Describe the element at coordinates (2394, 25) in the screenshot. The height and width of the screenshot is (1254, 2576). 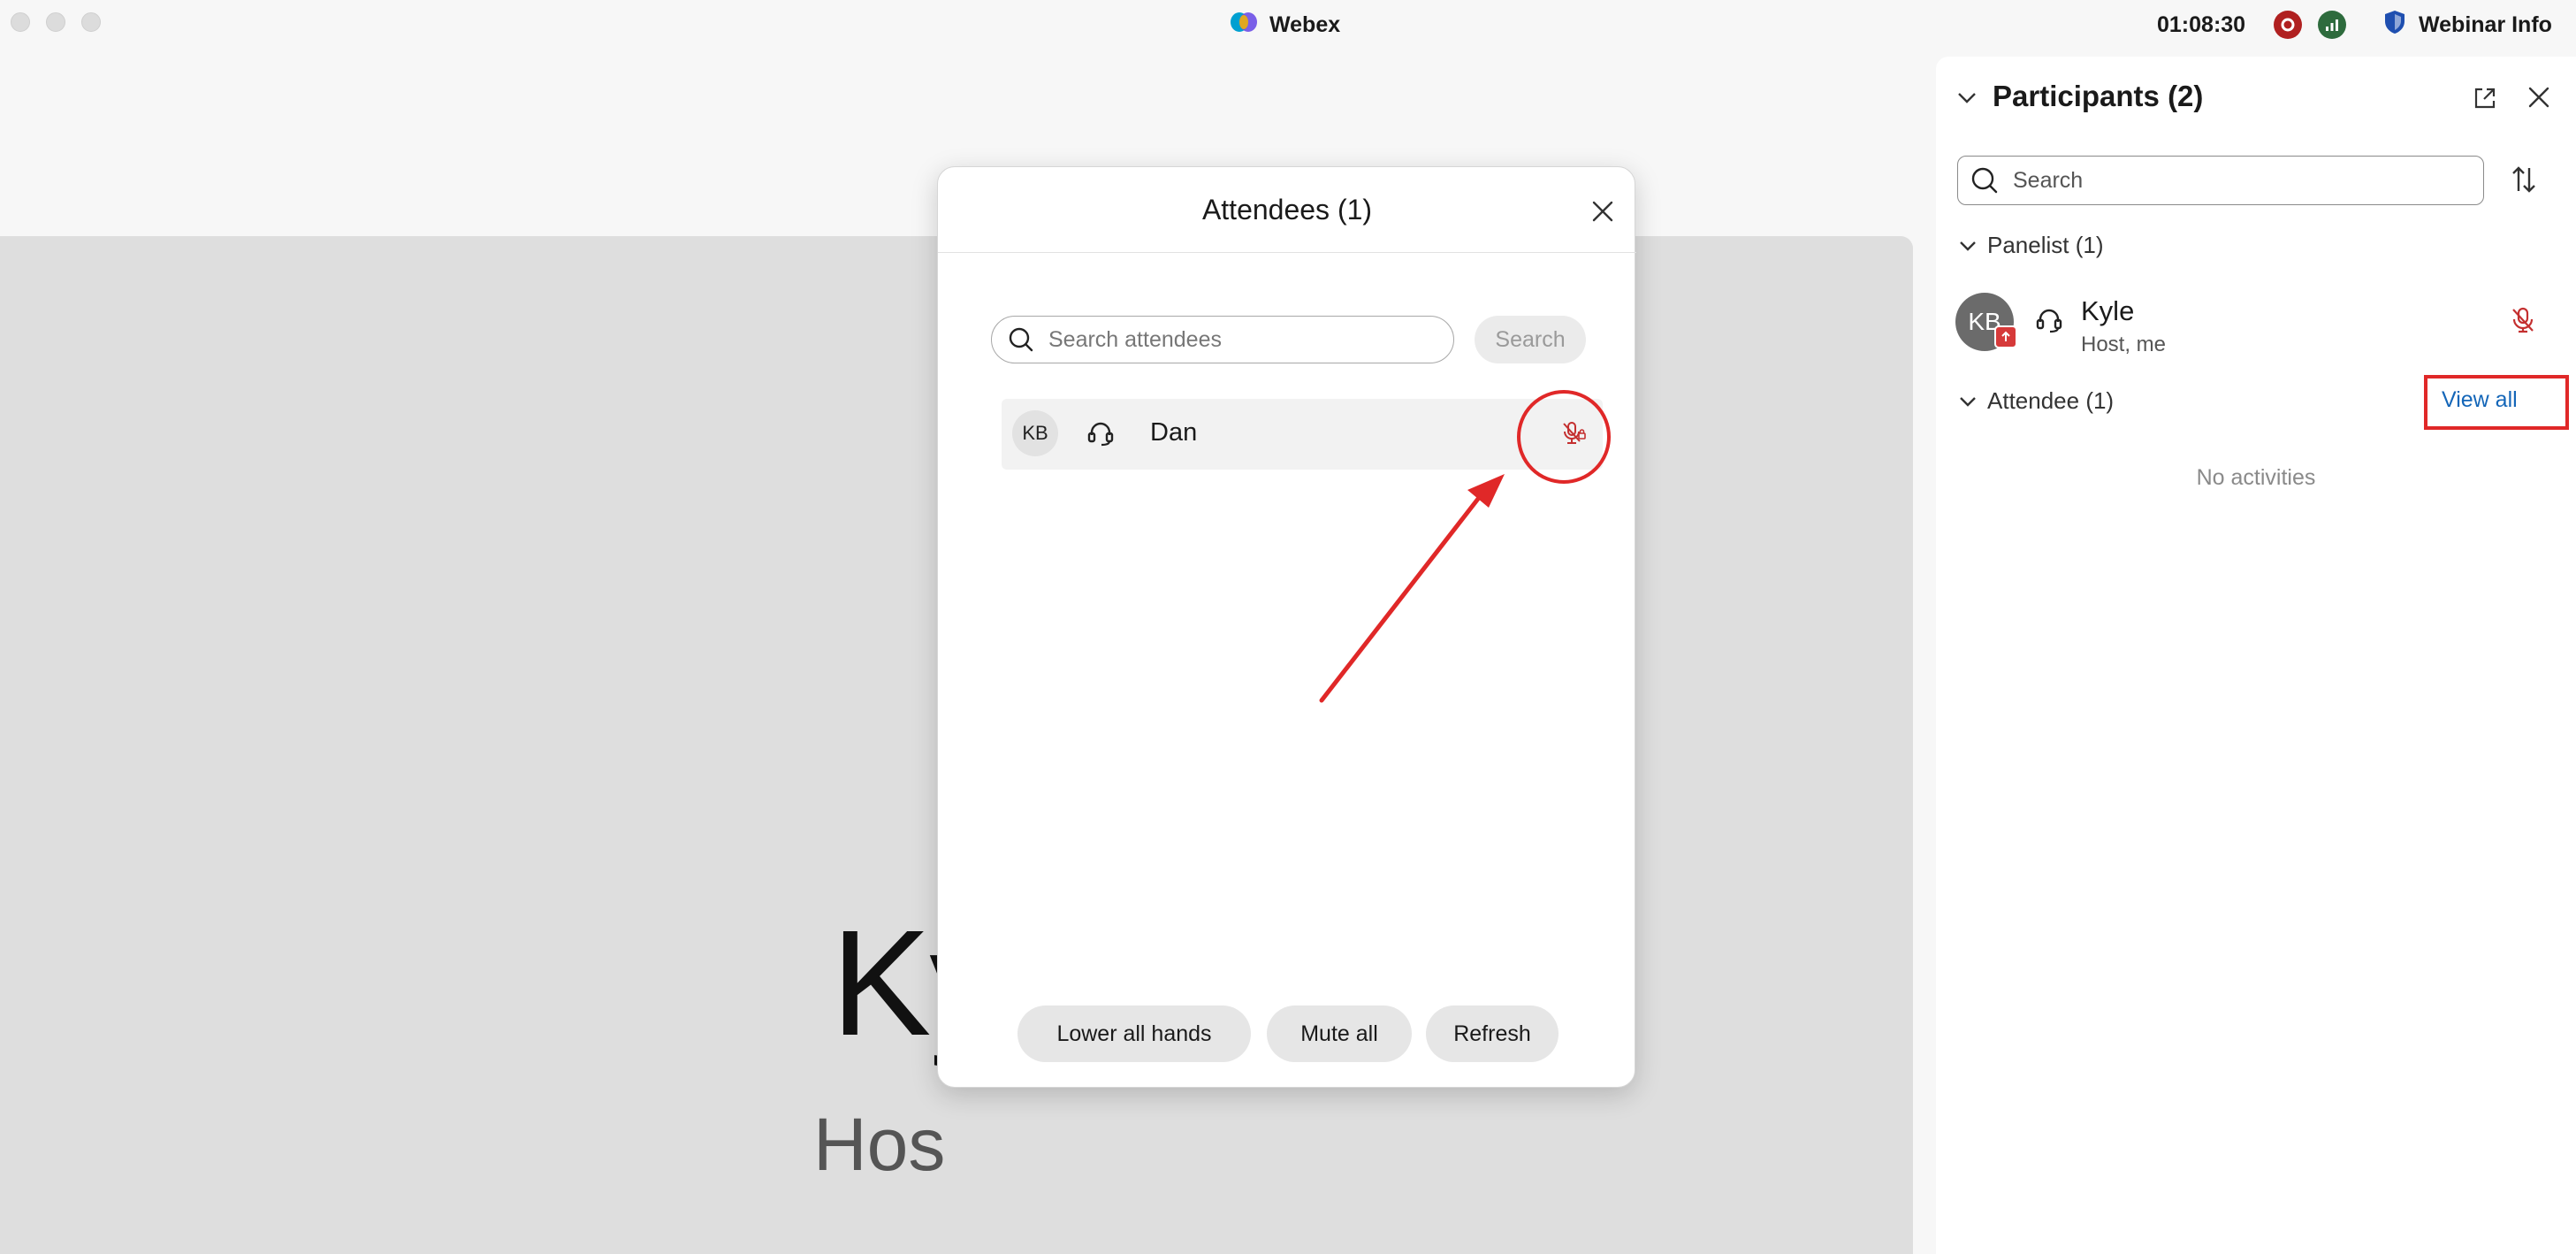
I see `shield-icon` at that location.